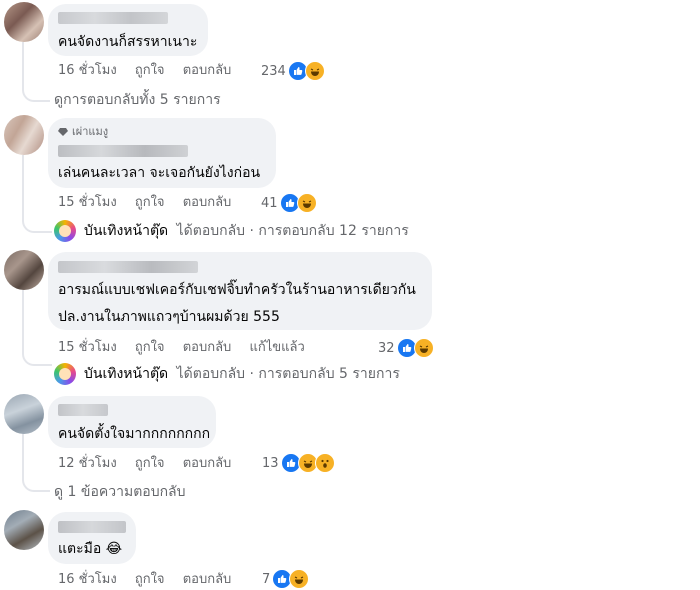  I want to click on comment-bubble: คนจัดตั้งใจมากกกกกกกก, so click(132, 422).